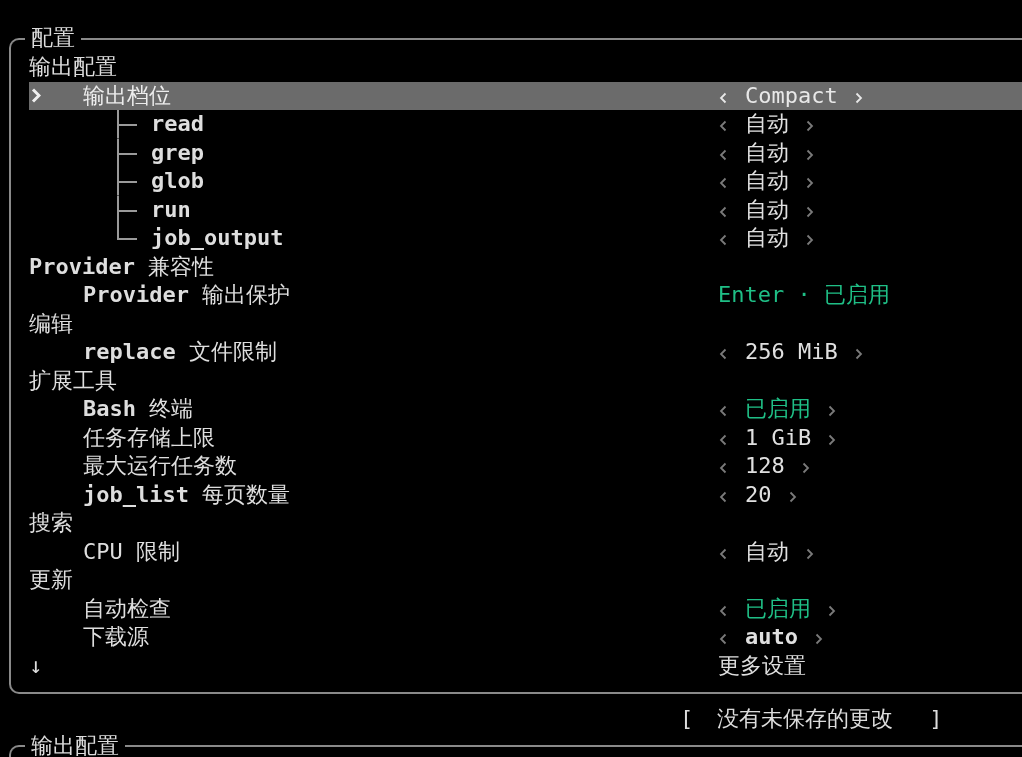 This screenshot has height=757, width=1022. Describe the element at coordinates (177, 124) in the screenshot. I see `setting-label: read` at that location.